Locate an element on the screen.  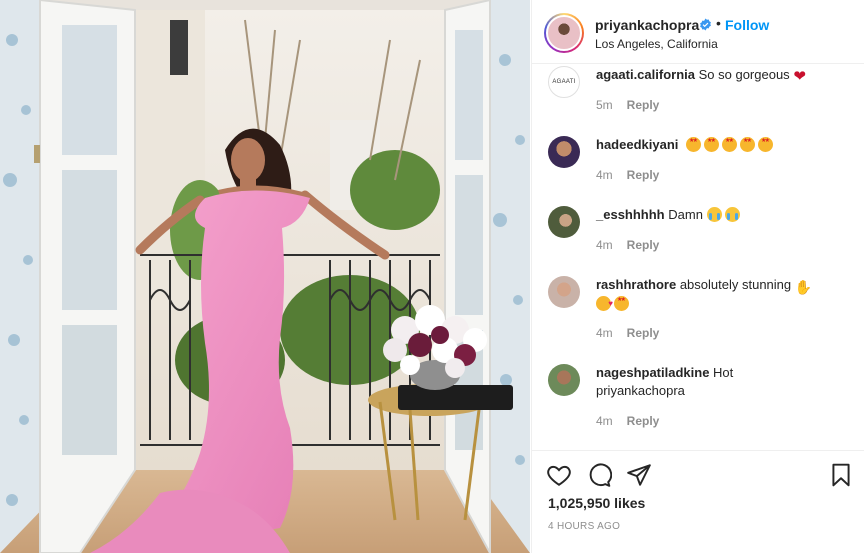
avatar-logo-text: AGAATI is located at coordinates (564, 82).